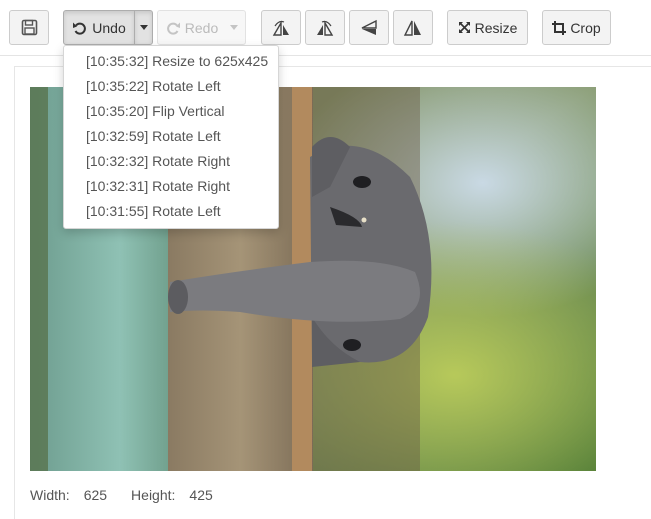 This screenshot has width=651, height=519. What do you see at coordinates (173, 28) in the screenshot?
I see `redo-arrow-icon` at bounding box center [173, 28].